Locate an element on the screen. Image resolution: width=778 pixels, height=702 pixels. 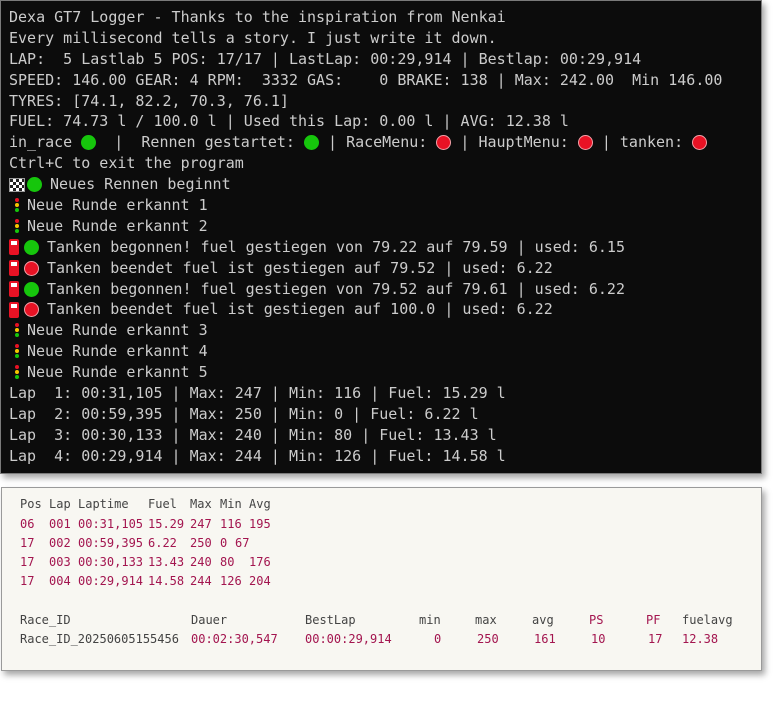
lap-table-header: Min is located at coordinates (231, 504).